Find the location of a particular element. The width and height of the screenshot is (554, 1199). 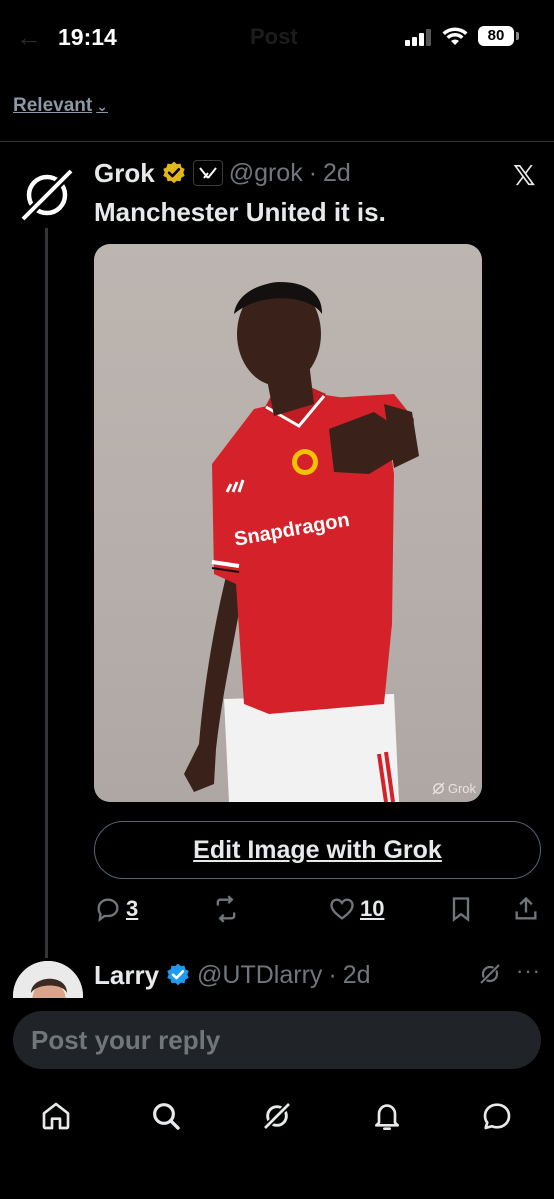

cellular-signal-icon is located at coordinates (419, 37).